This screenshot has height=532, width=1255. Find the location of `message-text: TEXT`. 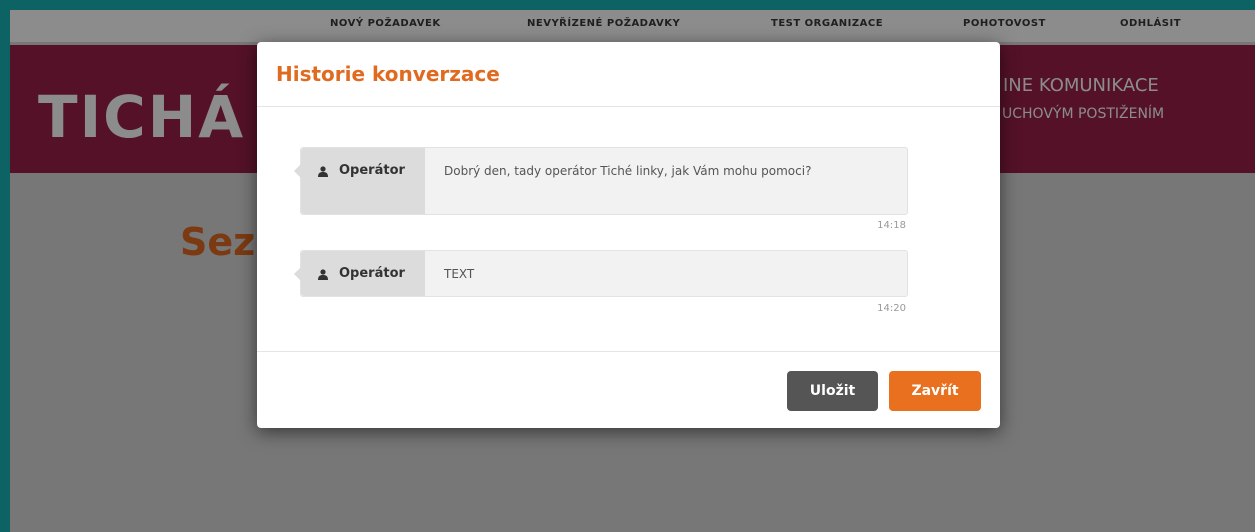

message-text: TEXT is located at coordinates (459, 274).